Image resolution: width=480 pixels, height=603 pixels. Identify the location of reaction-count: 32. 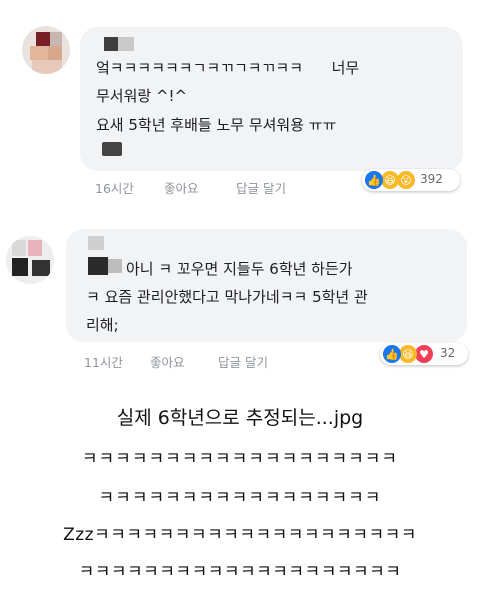
(448, 353).